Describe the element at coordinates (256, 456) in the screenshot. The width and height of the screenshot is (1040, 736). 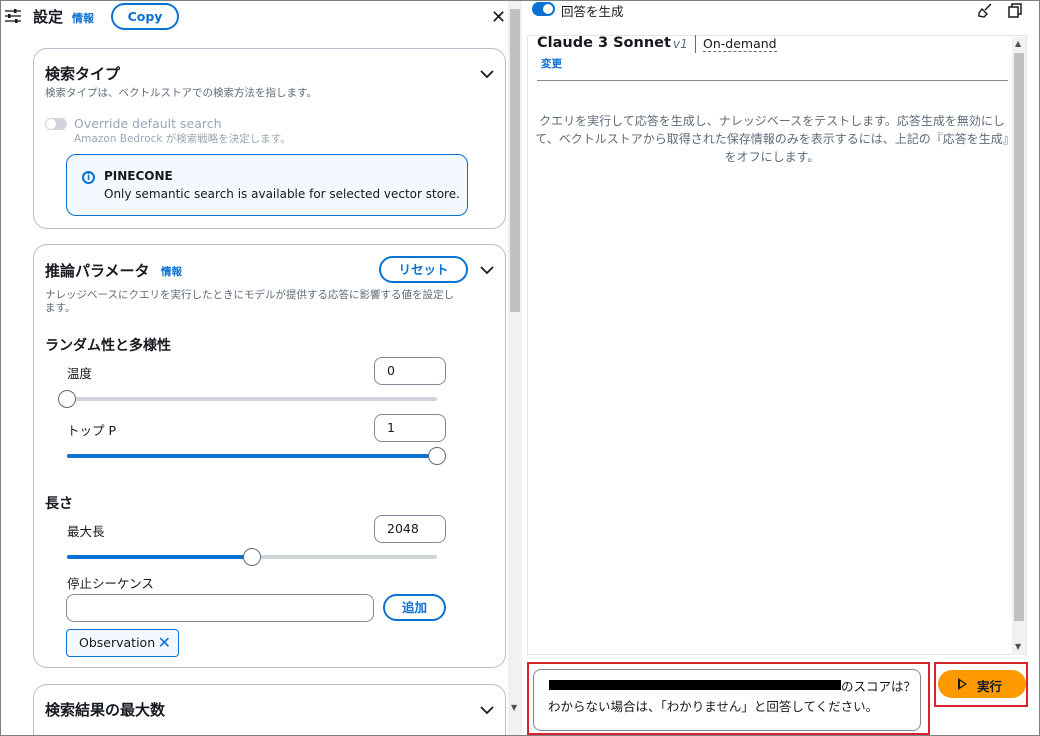
I see `top-p-slider` at that location.